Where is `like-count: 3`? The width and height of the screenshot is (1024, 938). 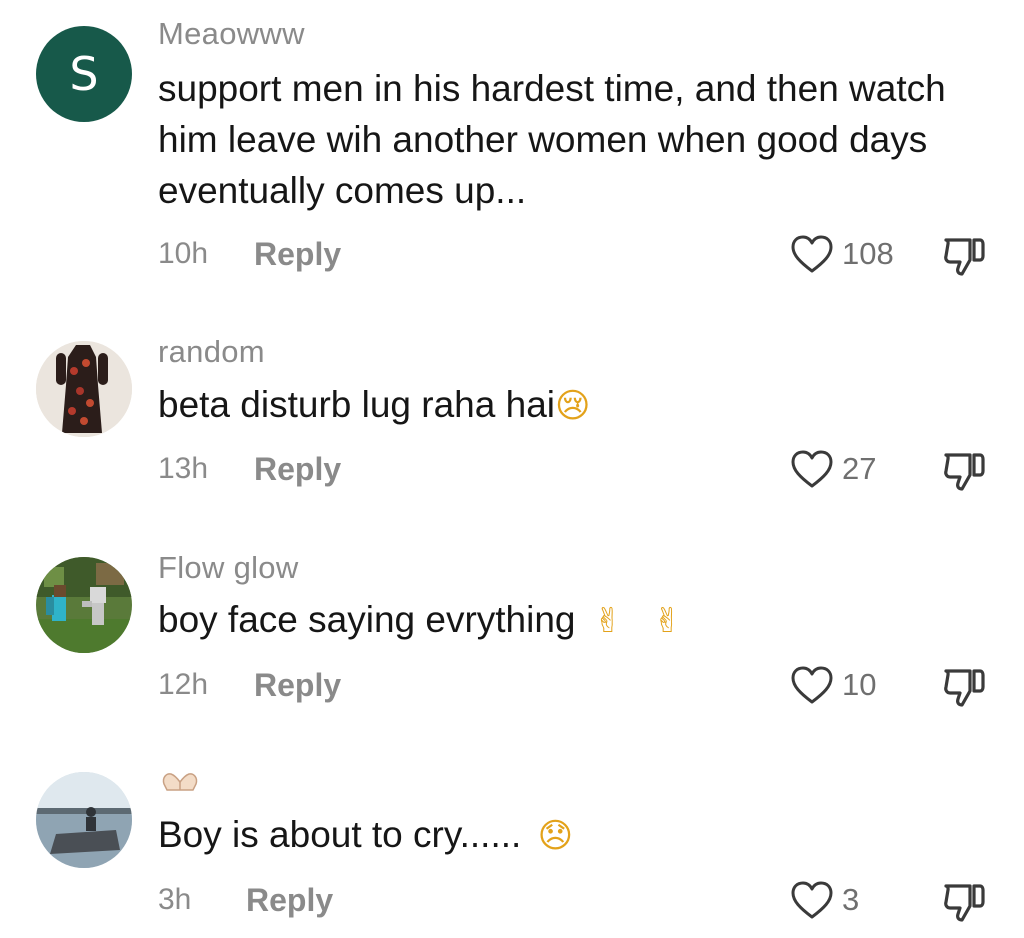 like-count: 3 is located at coordinates (851, 899).